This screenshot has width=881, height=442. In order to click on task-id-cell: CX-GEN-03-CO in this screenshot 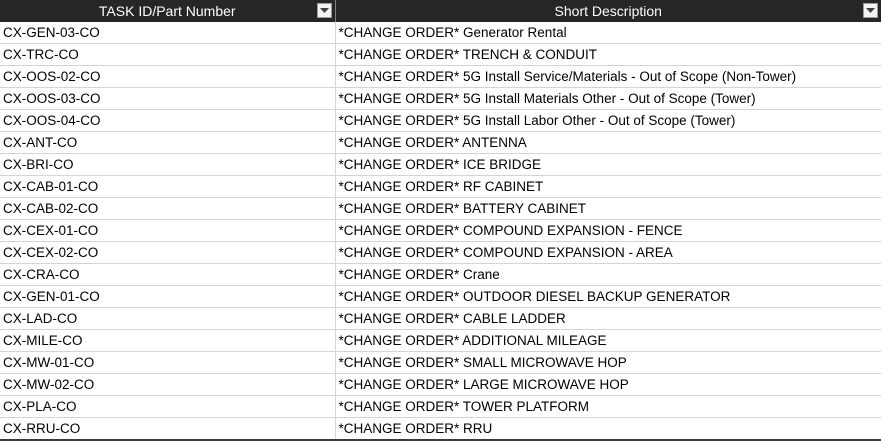, I will do `click(168, 33)`.